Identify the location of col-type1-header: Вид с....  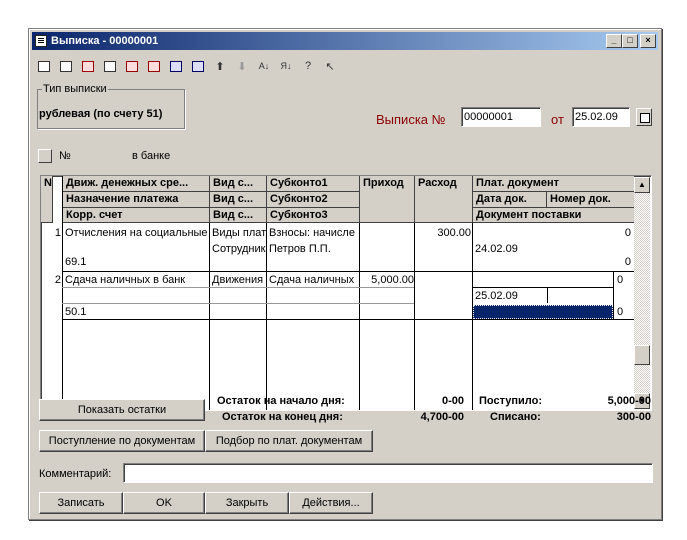
(238, 184).